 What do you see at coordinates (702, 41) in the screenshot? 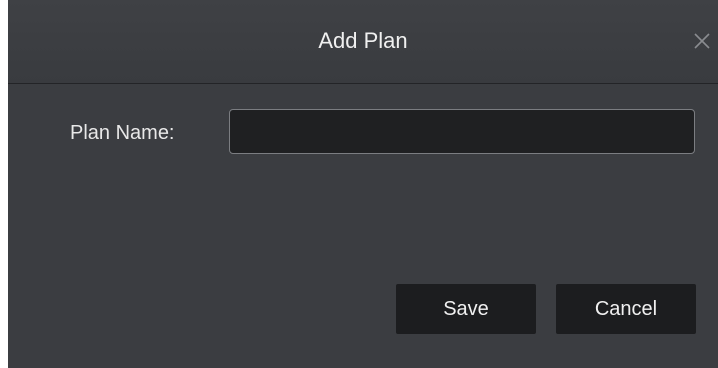
I see `close-icon` at bounding box center [702, 41].